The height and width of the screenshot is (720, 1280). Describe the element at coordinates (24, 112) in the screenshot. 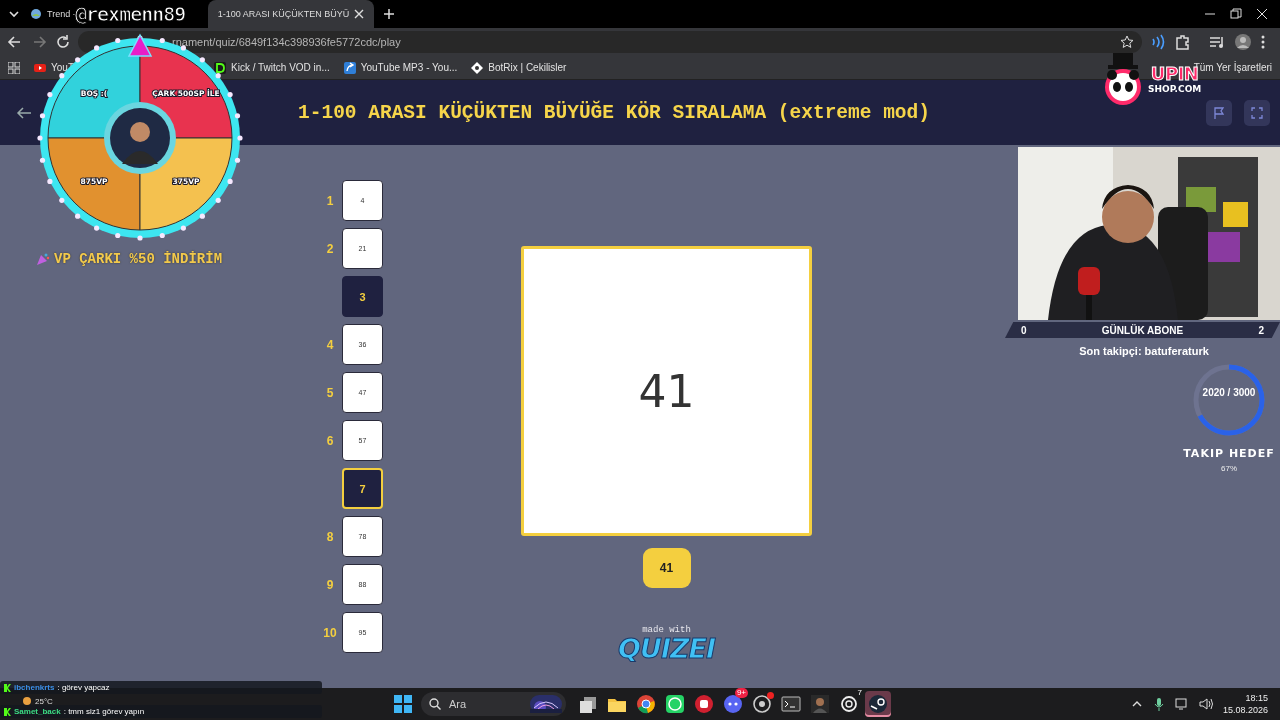

I see `back-arrow-icon` at that location.